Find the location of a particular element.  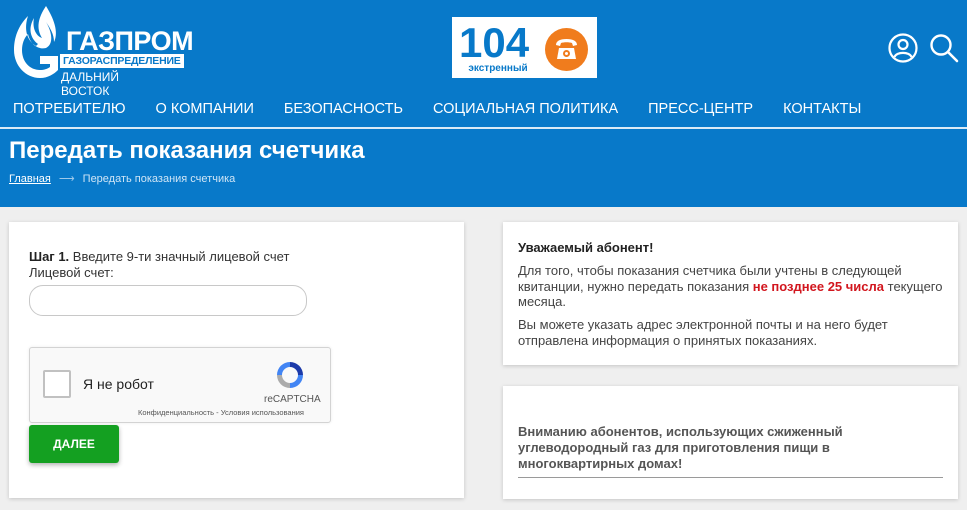

gazprom-logo: ГАЗПРОМ ГАЗОРАСПРЕДЕЛЕНИЕ ДАЛЬНИЙ ВОСТОК is located at coordinates (101, 51).